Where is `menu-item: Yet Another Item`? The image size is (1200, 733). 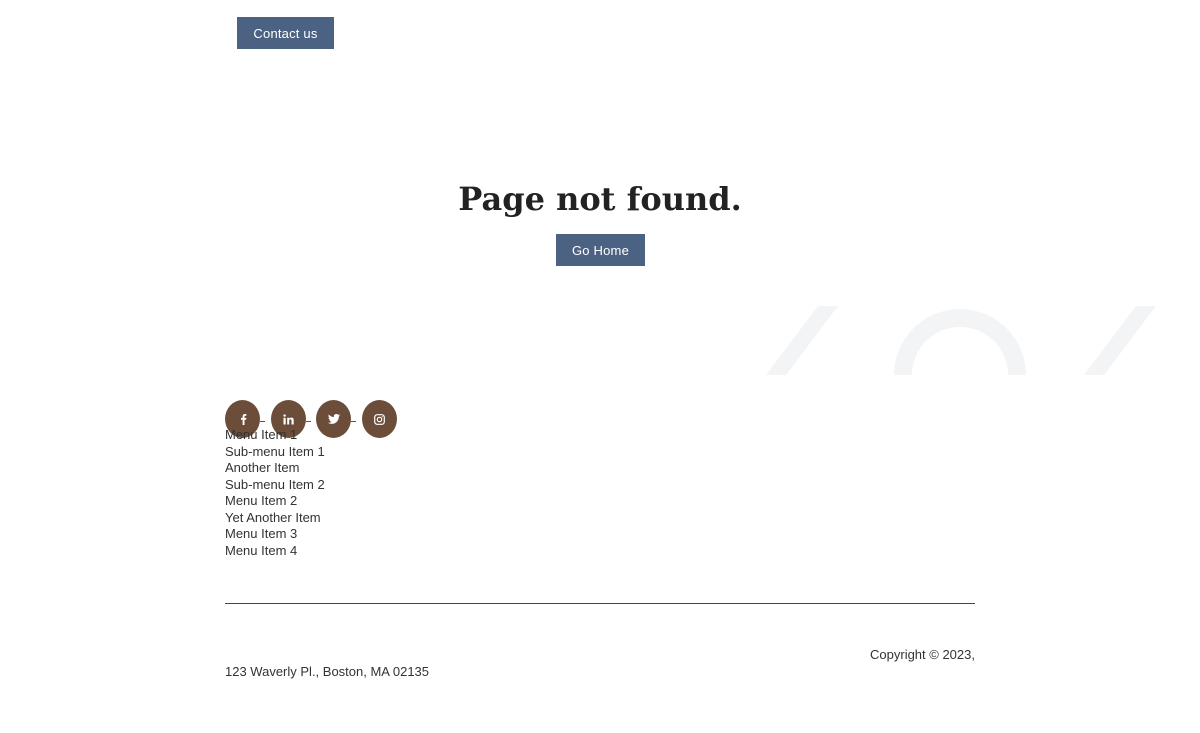 menu-item: Yet Another Item is located at coordinates (275, 518).